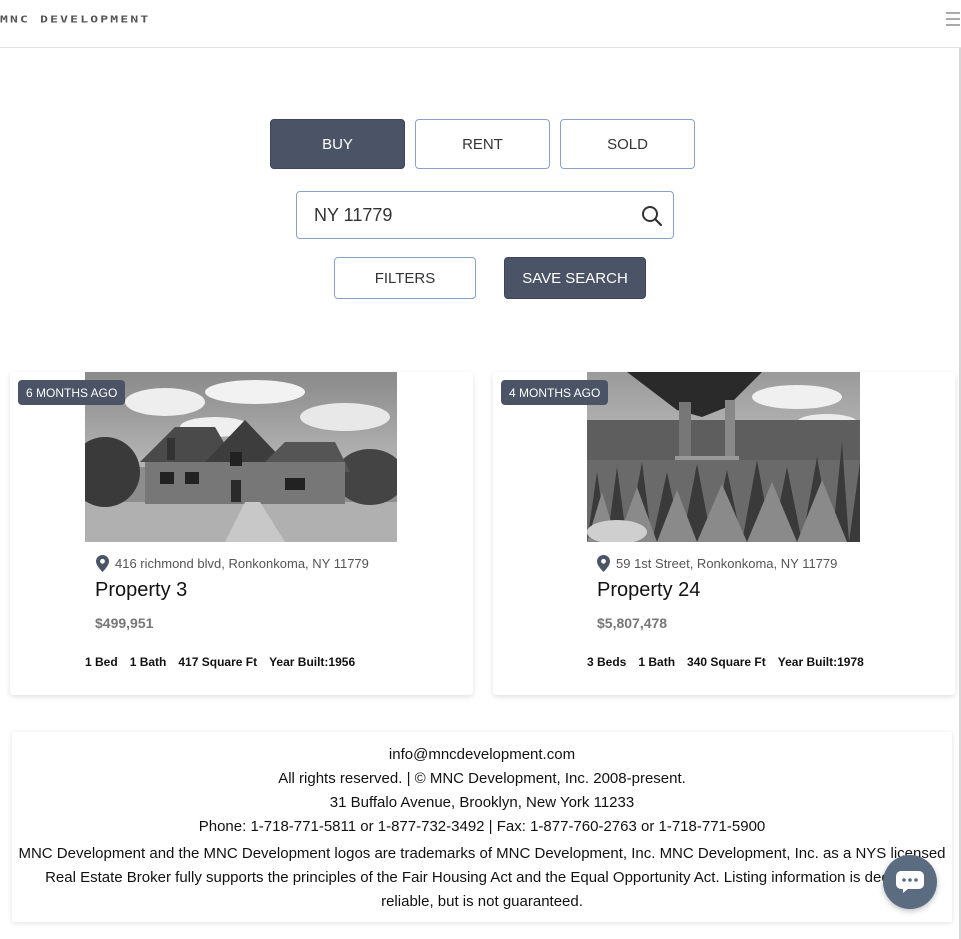  Describe the element at coordinates (727, 563) in the screenshot. I see `listing-address-text: 59 1st Street, Ronkonkoma, NY 11779` at that location.